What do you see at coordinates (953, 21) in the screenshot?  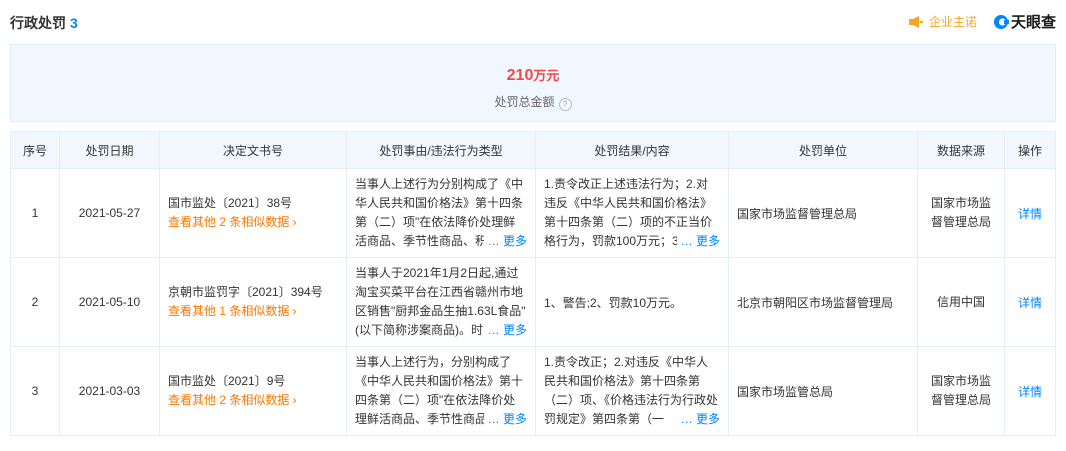 I see `enterprise-notice-link: 企业主诺` at bounding box center [953, 21].